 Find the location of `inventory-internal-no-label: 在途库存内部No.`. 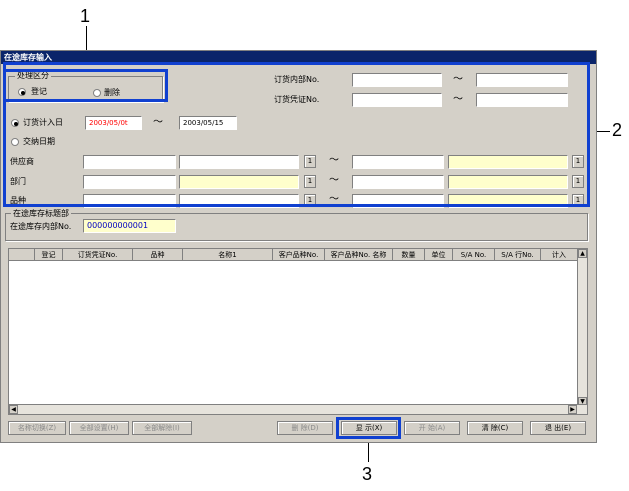

inventory-internal-no-label: 在途库存内部No. is located at coordinates (41, 226).